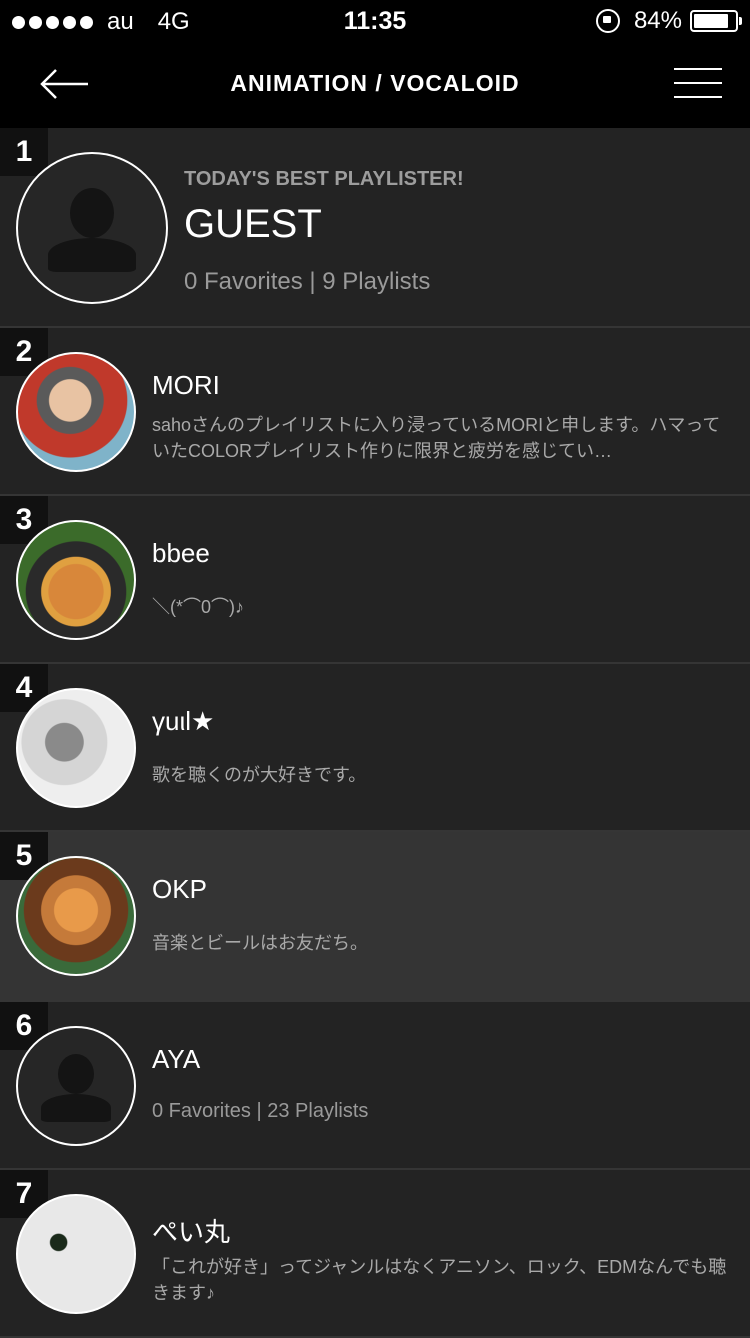 The width and height of the screenshot is (750, 1338). Describe the element at coordinates (307, 281) in the screenshot. I see `user-stats: 0 Favorites | 9 Playlists` at that location.